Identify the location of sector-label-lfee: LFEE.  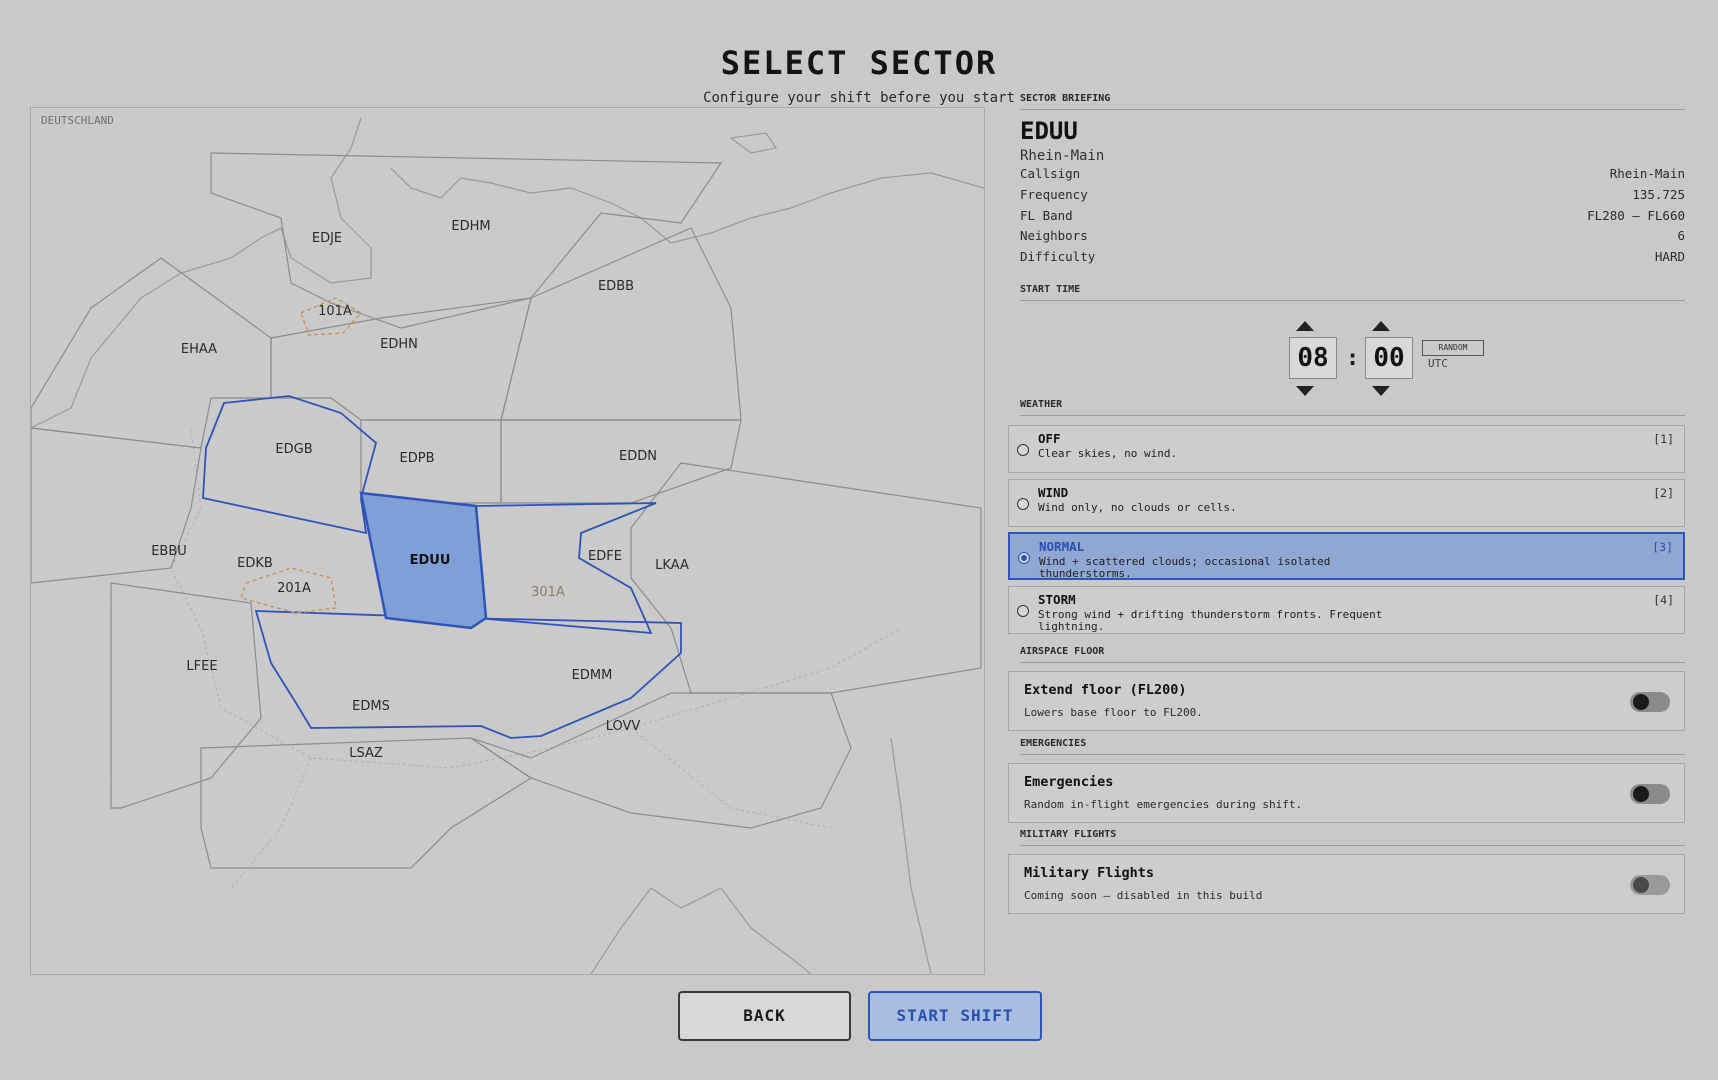
(201, 666).